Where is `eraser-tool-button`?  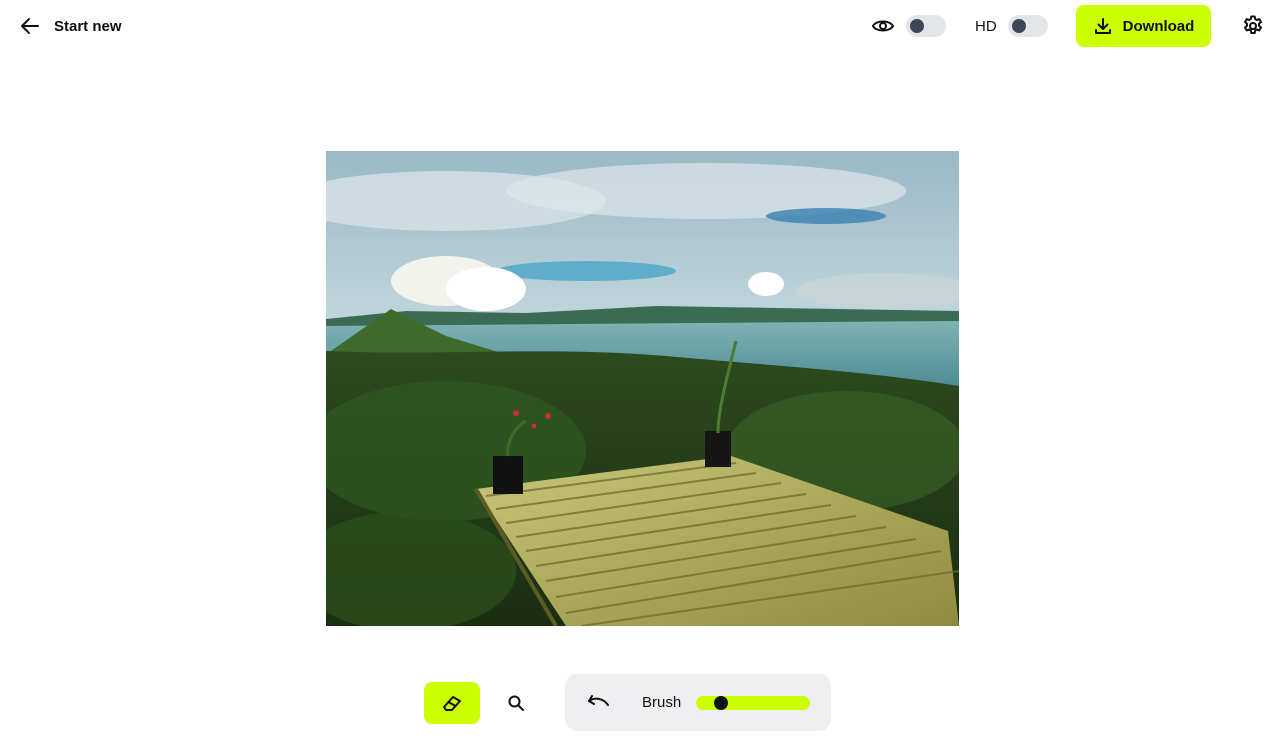 eraser-tool-button is located at coordinates (452, 703).